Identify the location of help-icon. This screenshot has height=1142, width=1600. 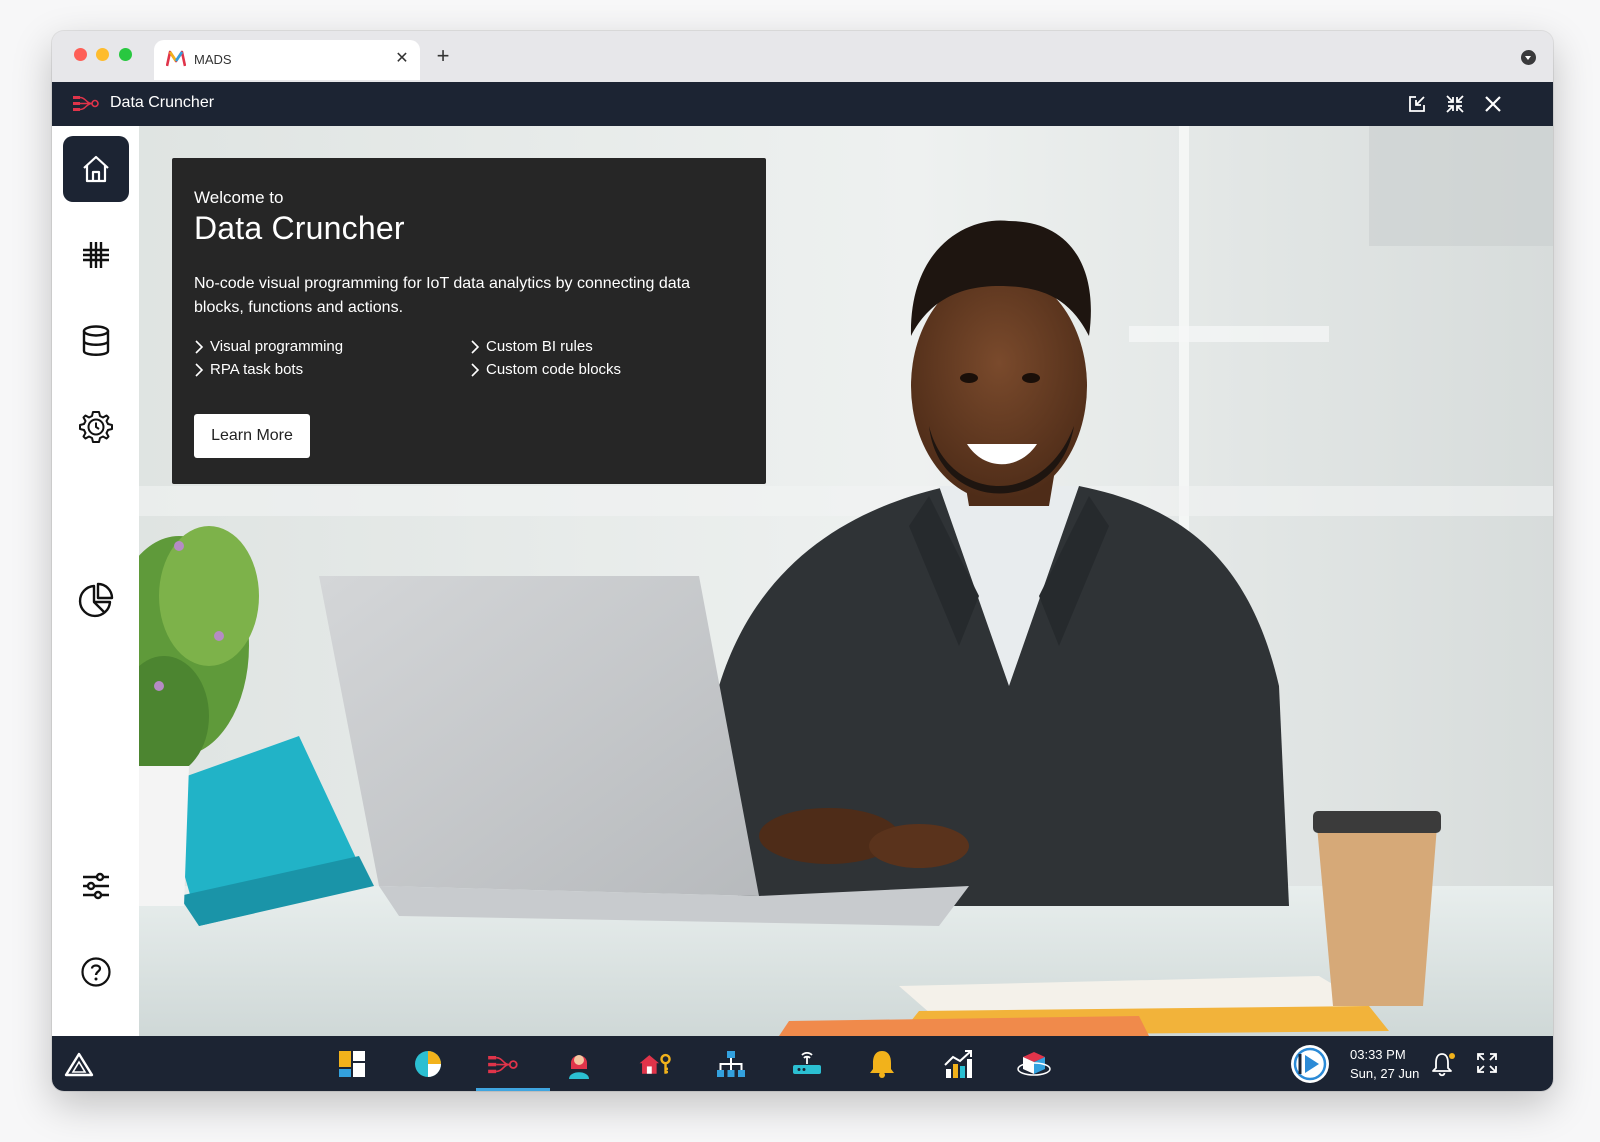
(96, 972).